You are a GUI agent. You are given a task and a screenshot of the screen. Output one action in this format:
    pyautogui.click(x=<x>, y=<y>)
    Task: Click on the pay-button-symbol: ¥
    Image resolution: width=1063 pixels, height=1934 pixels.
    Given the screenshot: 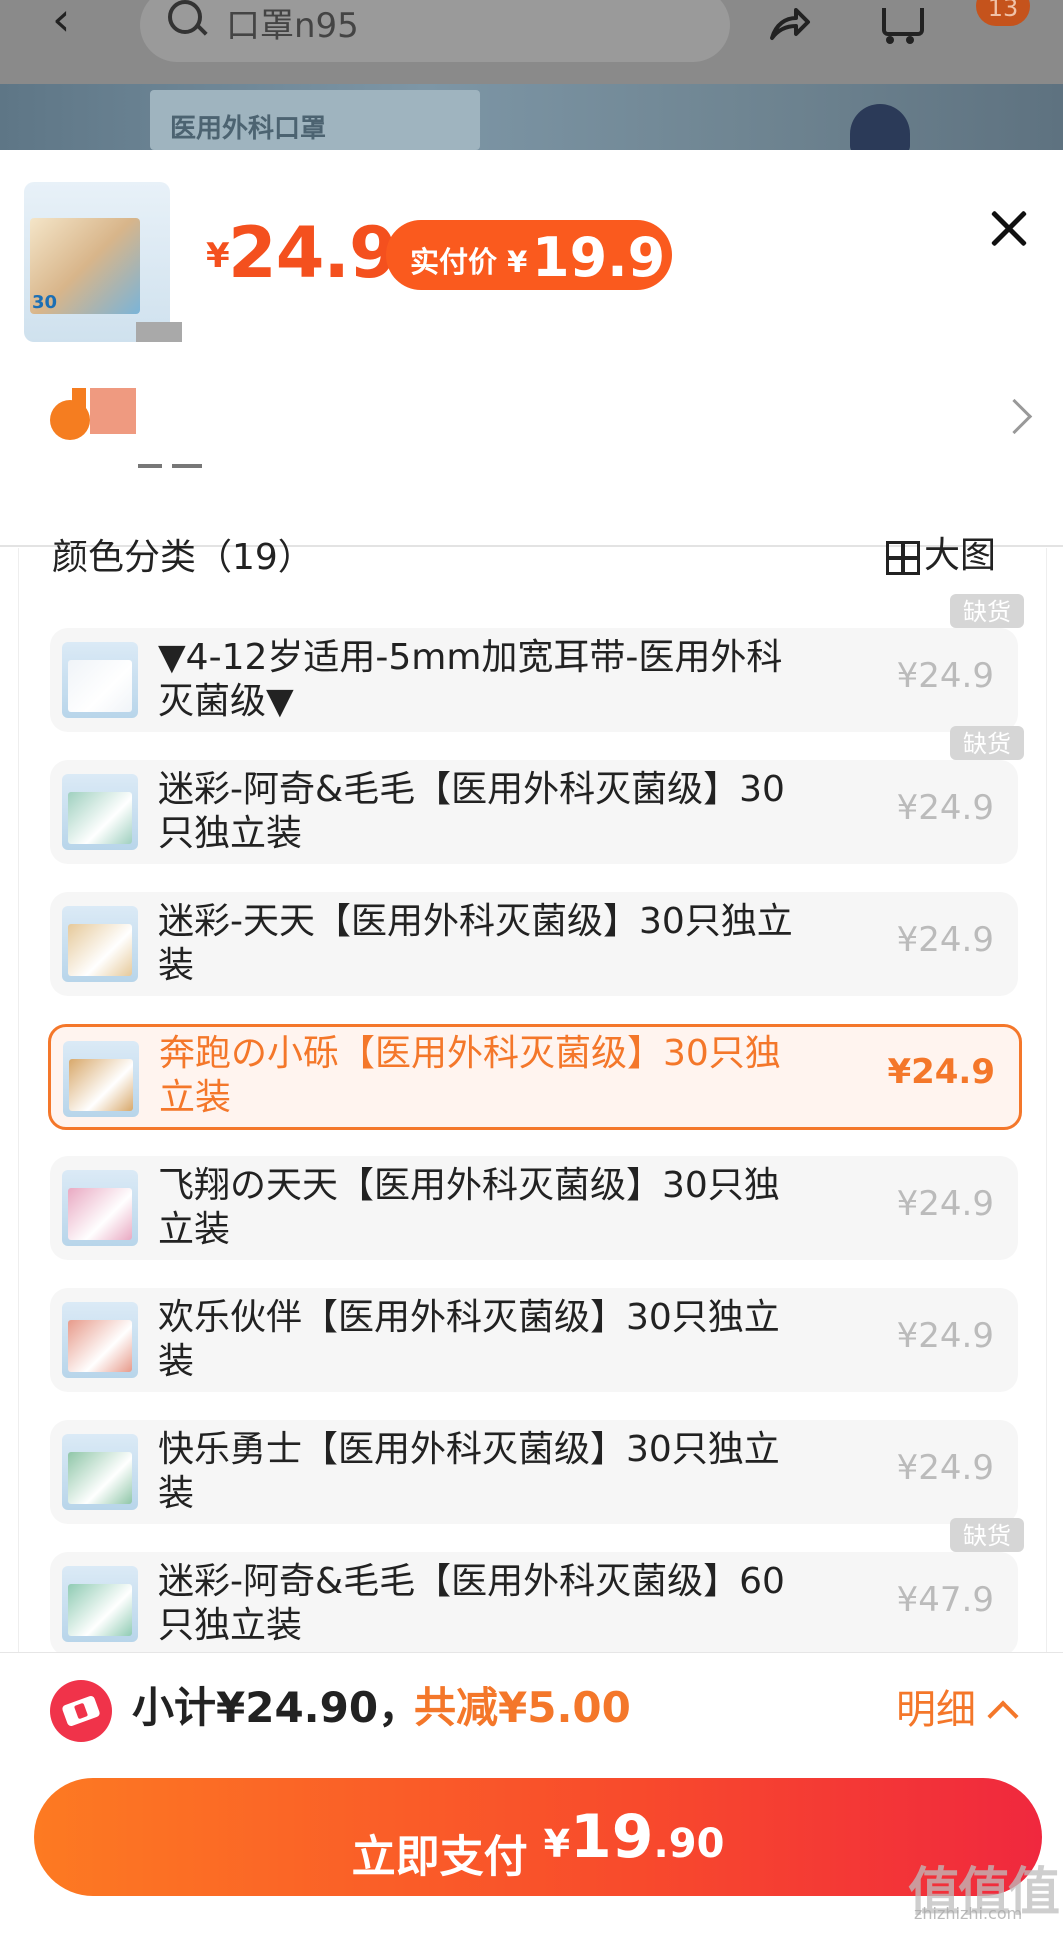 What is the action you would take?
    pyautogui.click(x=557, y=1844)
    